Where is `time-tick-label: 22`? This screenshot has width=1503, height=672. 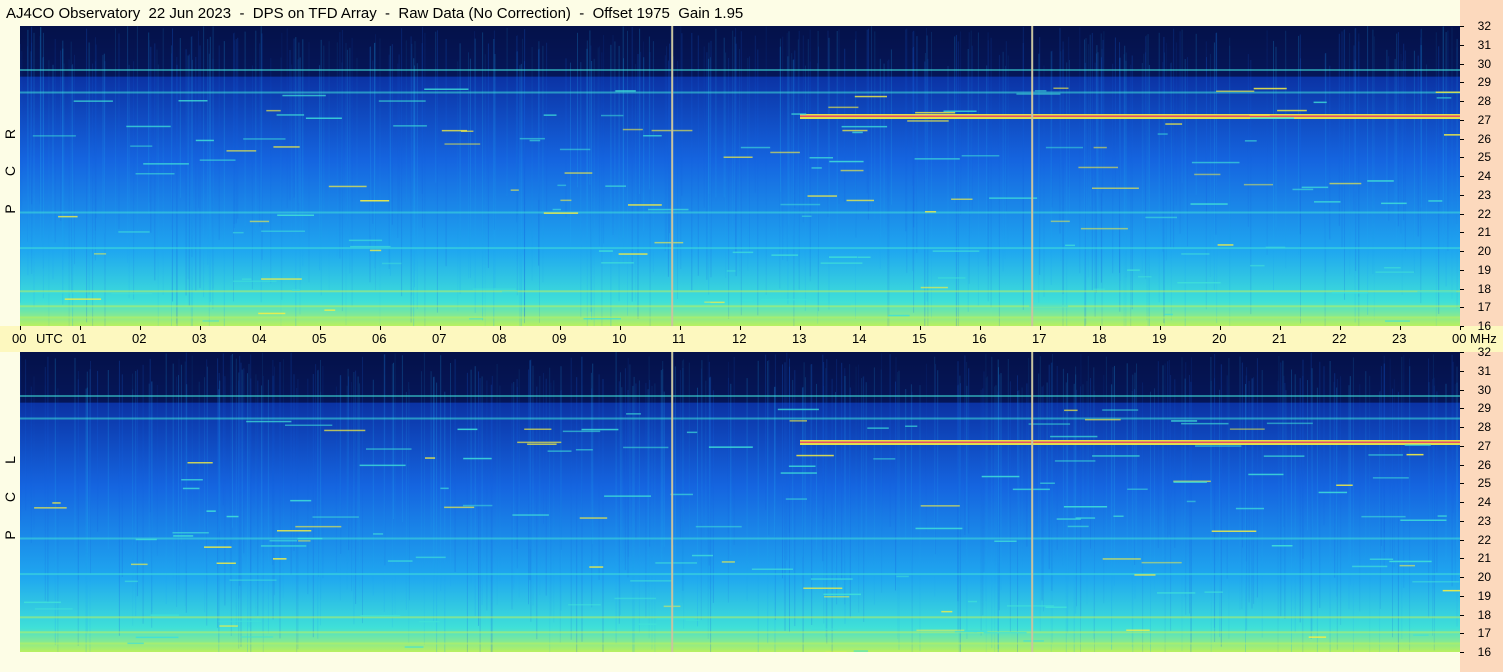 time-tick-label: 22 is located at coordinates (1339, 338).